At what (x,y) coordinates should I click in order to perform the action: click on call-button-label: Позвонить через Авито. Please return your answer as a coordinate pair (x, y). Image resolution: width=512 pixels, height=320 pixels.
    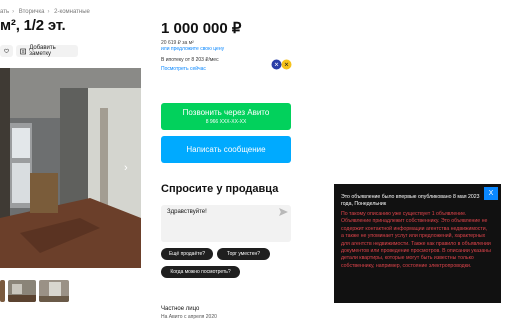
    Looking at the image, I should click on (226, 112).